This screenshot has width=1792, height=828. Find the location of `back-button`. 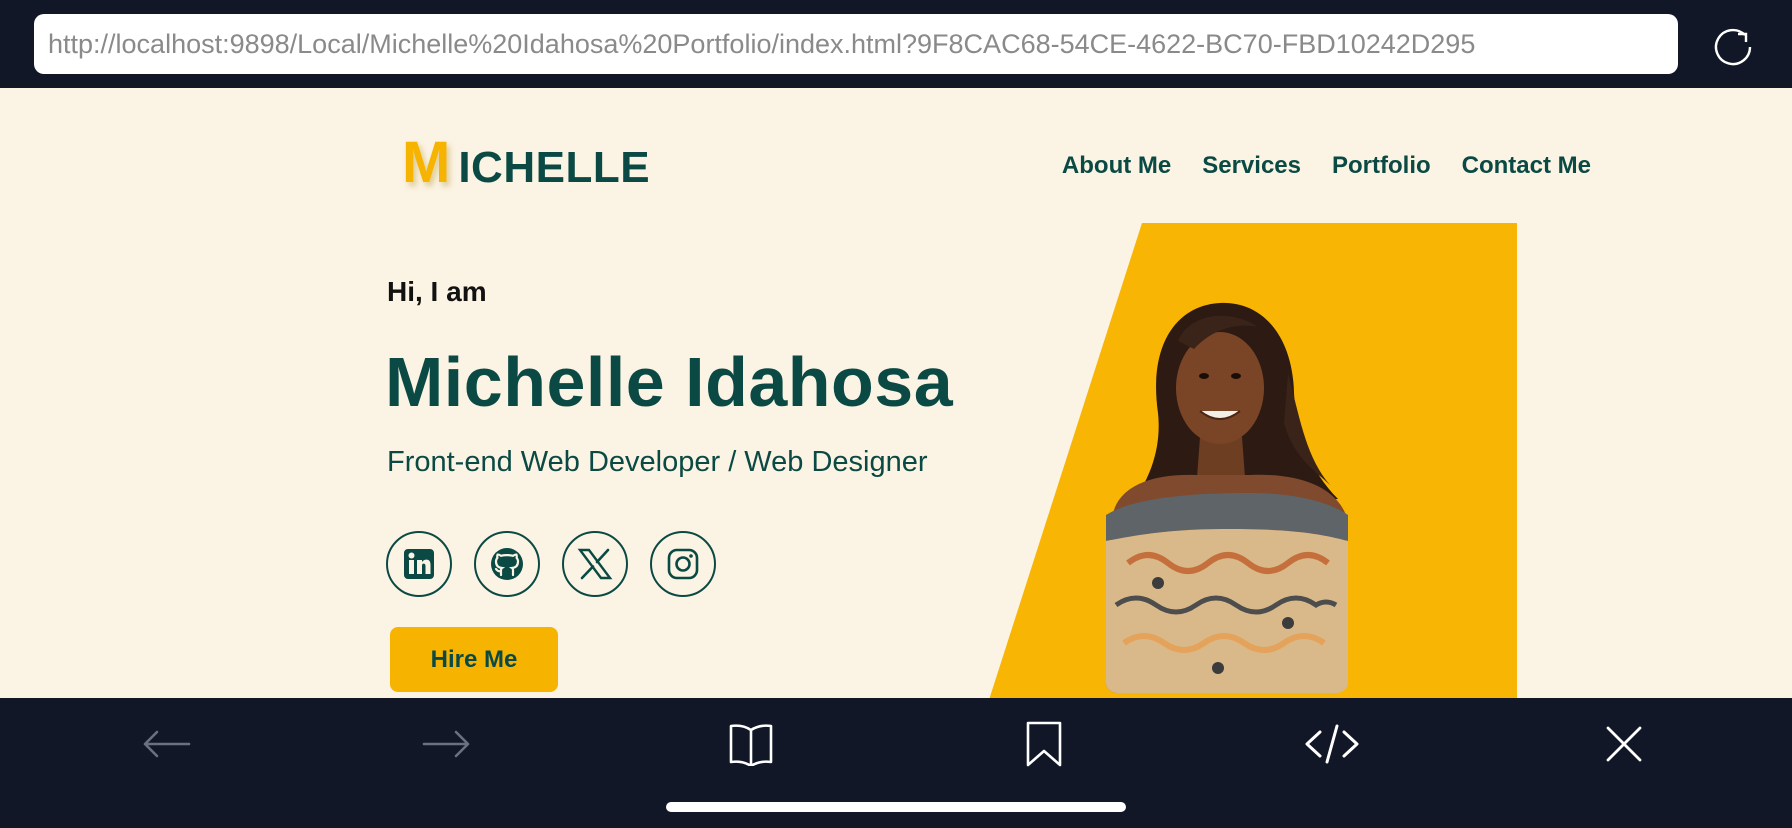

back-button is located at coordinates (166, 744).